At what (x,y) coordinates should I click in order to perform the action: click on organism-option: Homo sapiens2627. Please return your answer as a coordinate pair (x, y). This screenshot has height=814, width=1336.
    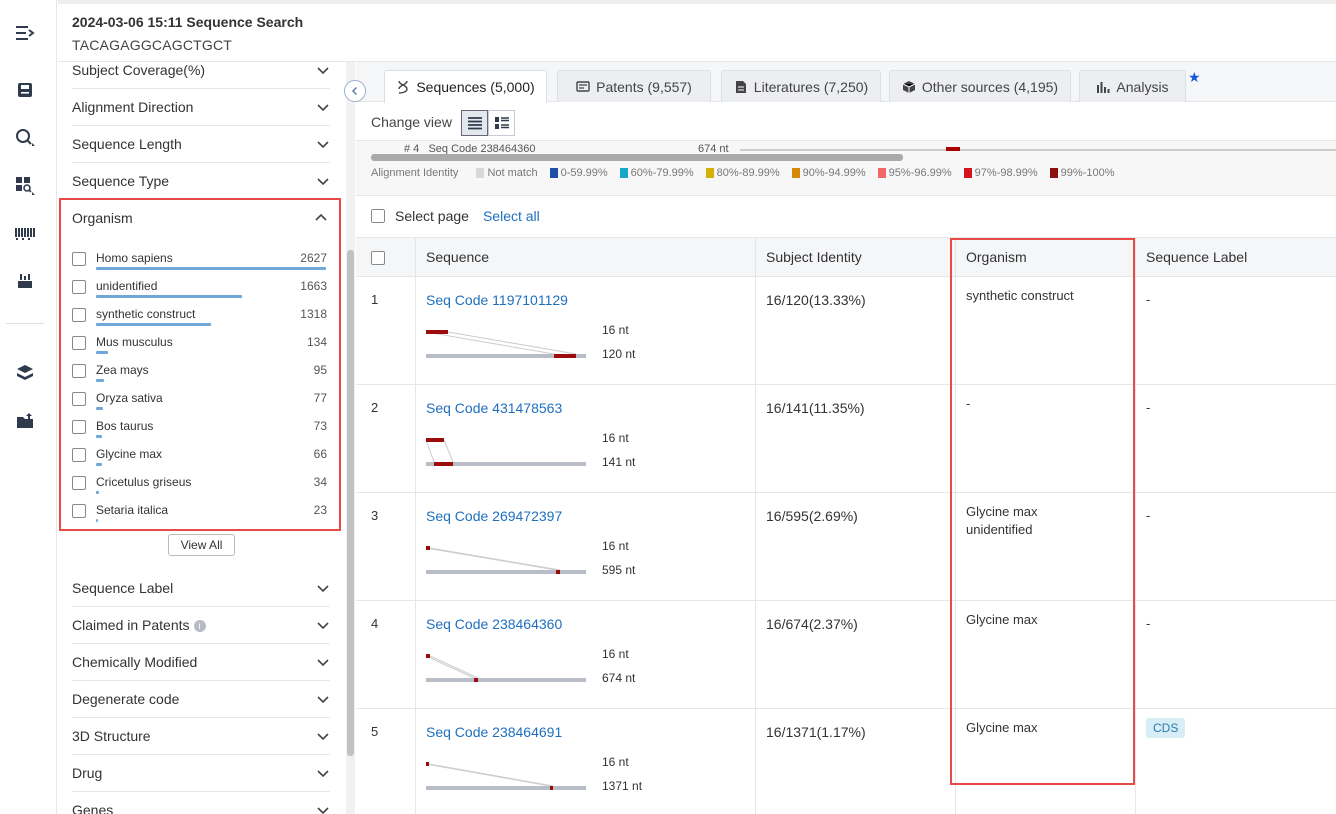
    Looking at the image, I should click on (200, 264).